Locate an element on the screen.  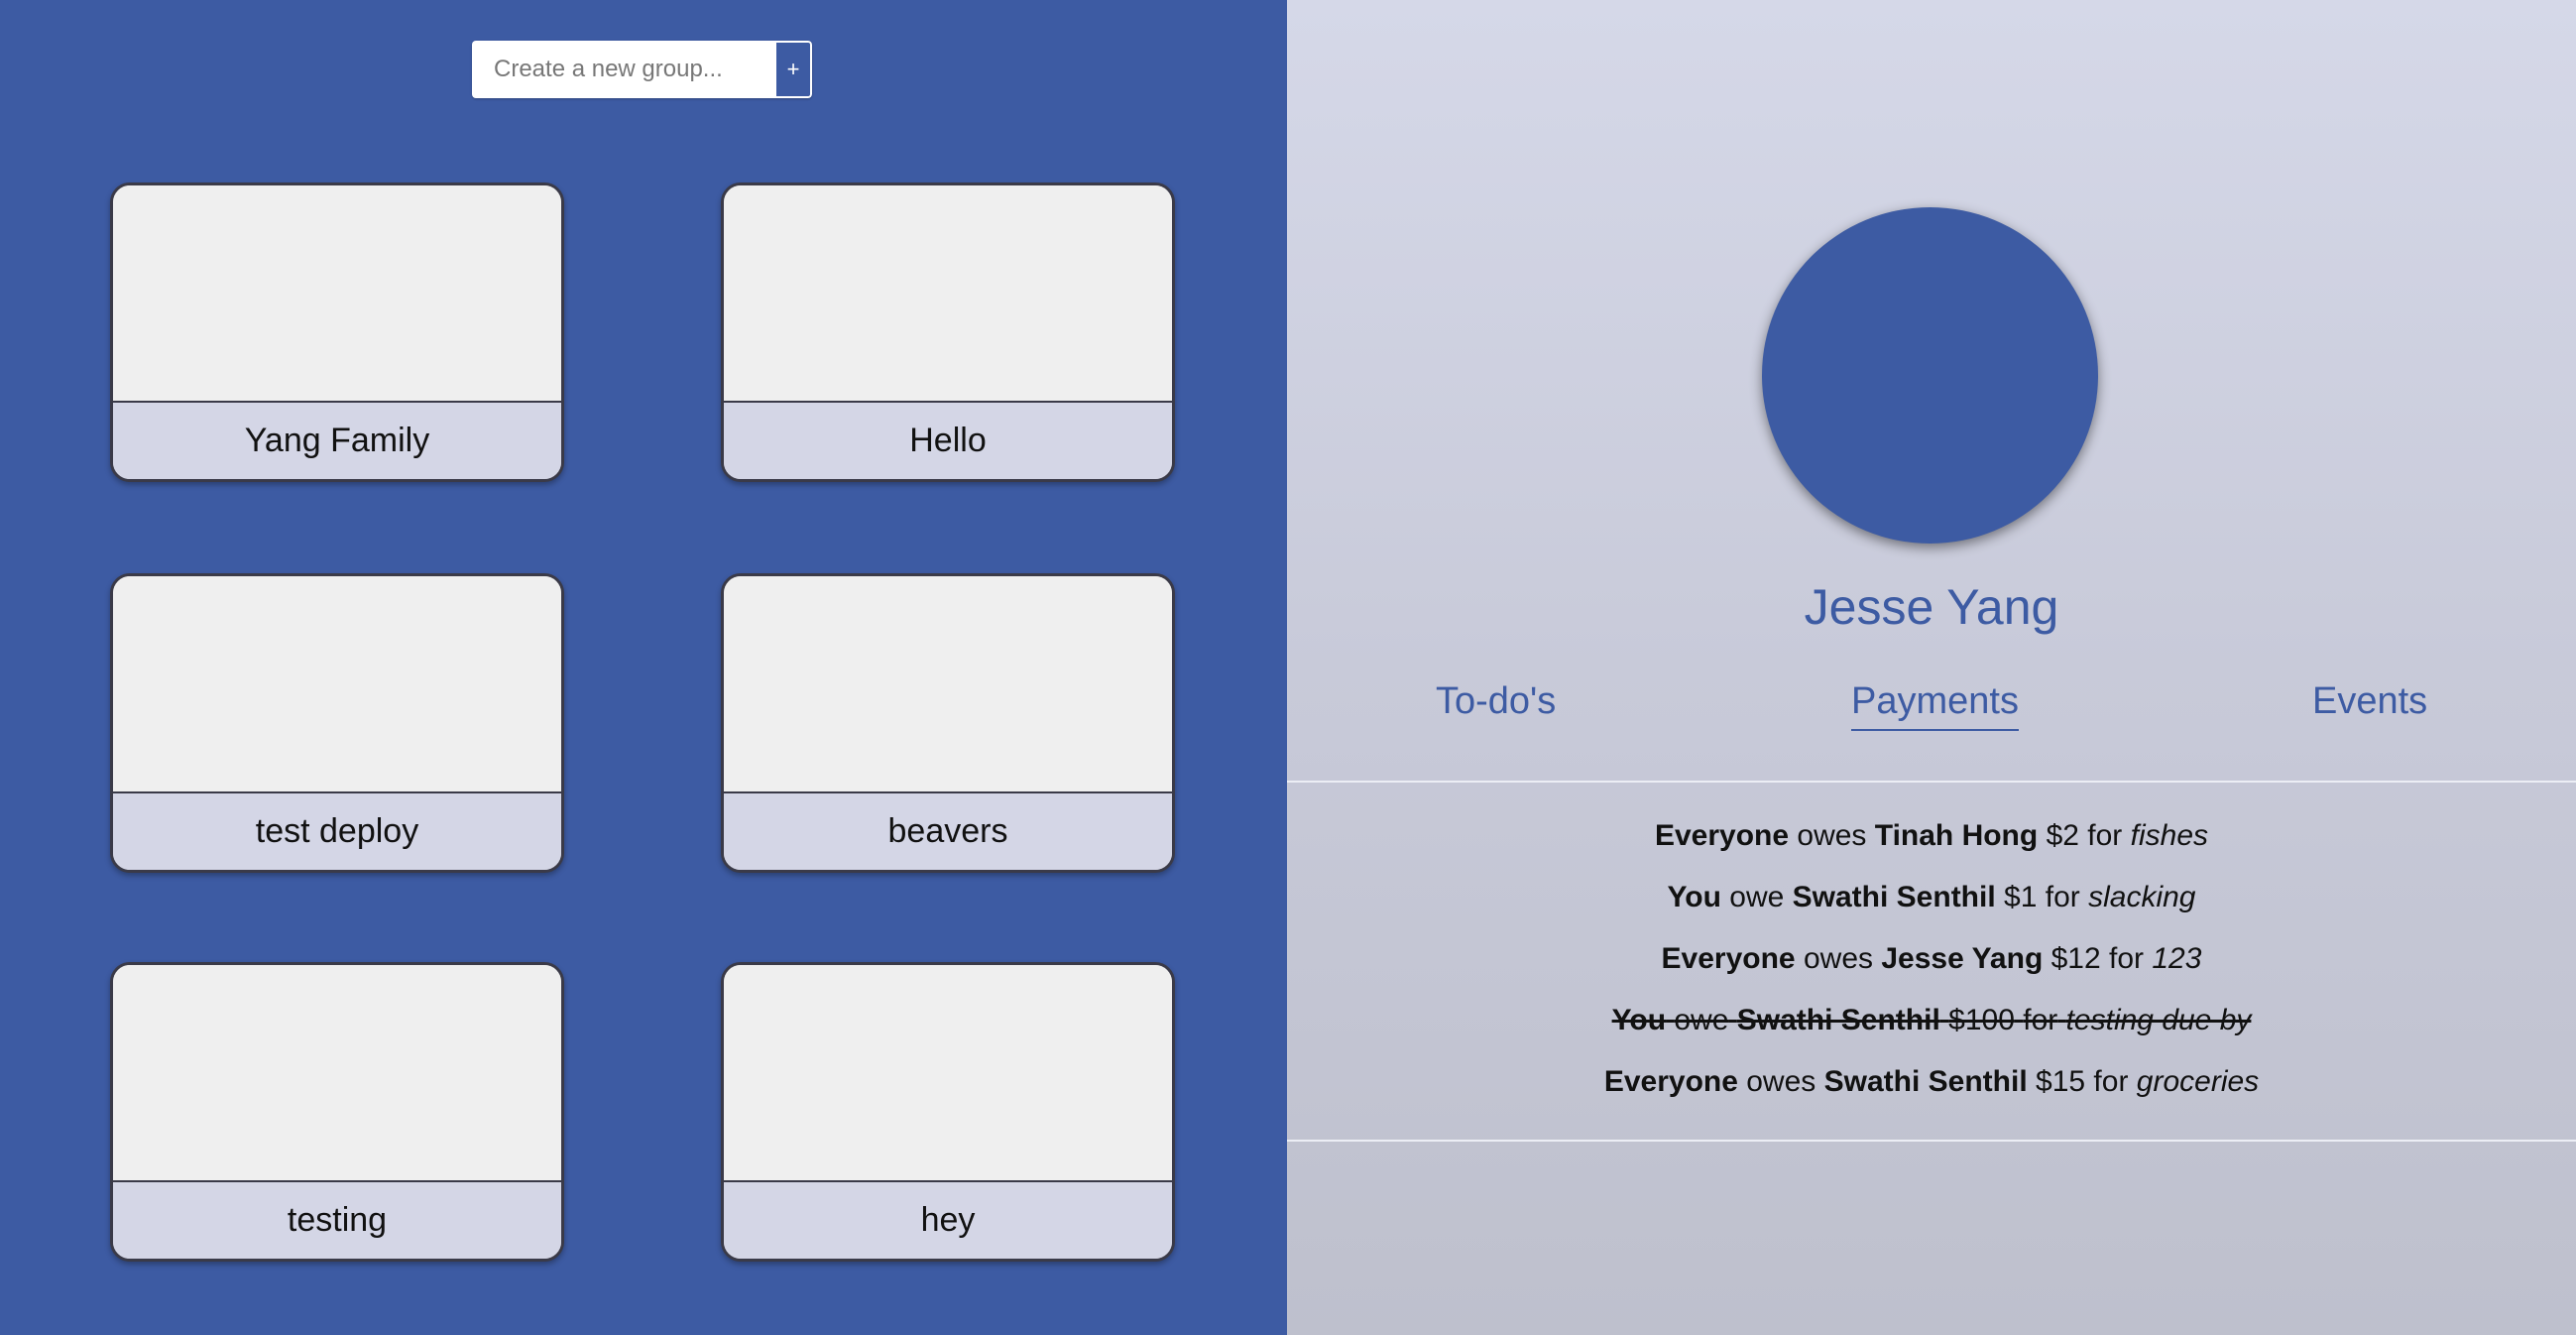
profile-tabs: To-do's Payments Events is located at coordinates (1932, 710).